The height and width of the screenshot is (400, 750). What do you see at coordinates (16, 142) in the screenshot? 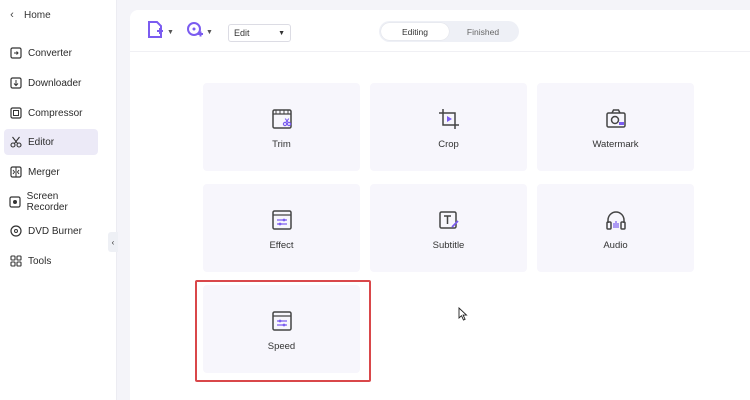
I see `editor-scissors-icon` at bounding box center [16, 142].